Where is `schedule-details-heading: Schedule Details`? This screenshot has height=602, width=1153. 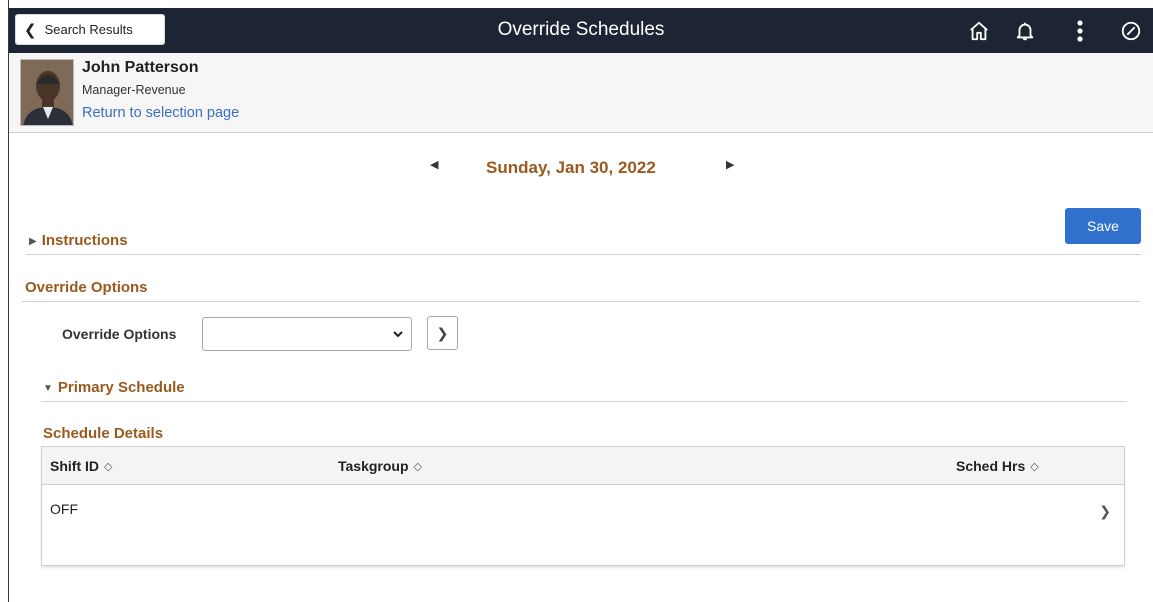 schedule-details-heading: Schedule Details is located at coordinates (103, 433).